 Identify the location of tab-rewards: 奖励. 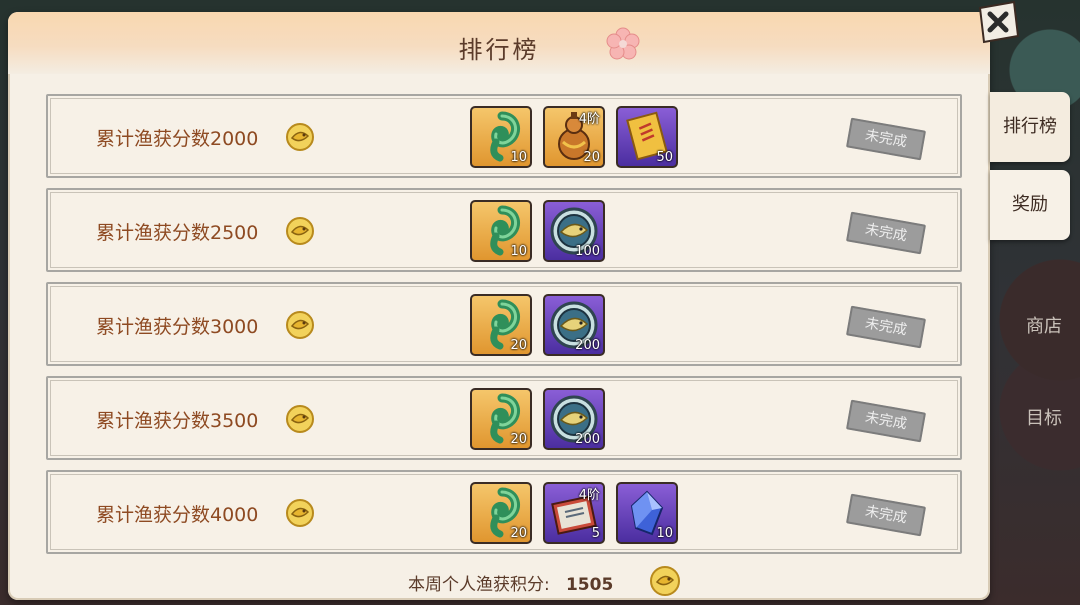
(1030, 205).